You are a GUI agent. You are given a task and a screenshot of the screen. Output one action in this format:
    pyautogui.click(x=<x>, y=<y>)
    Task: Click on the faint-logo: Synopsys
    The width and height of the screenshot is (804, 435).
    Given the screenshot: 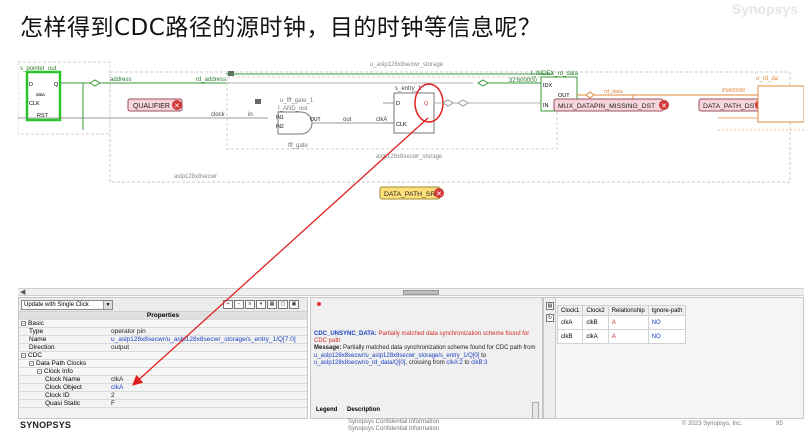 What is the action you would take?
    pyautogui.click(x=764, y=9)
    